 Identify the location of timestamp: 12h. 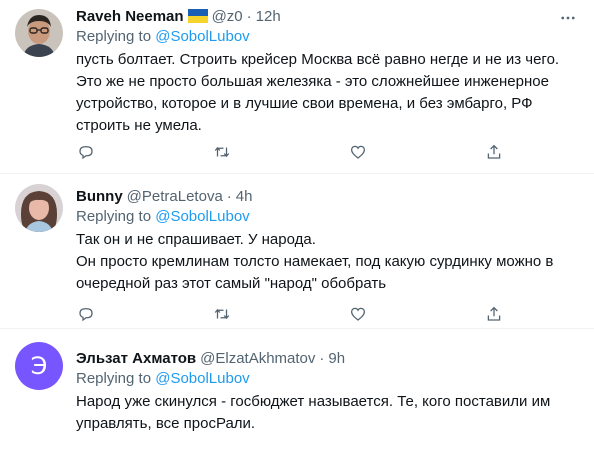
(268, 16).